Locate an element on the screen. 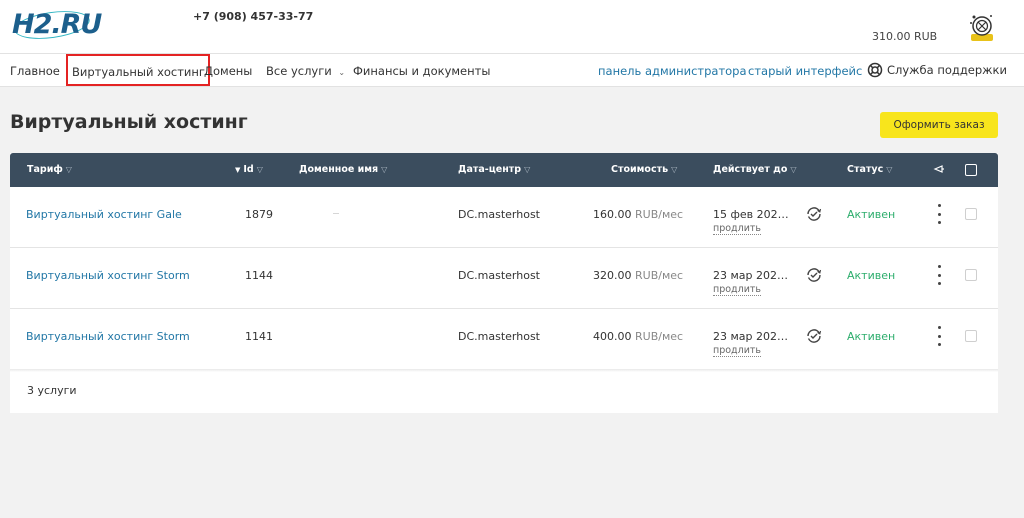 The image size is (1024, 518). nav-item-virtual-hosting: Виртуальный хостинг is located at coordinates (138, 70).